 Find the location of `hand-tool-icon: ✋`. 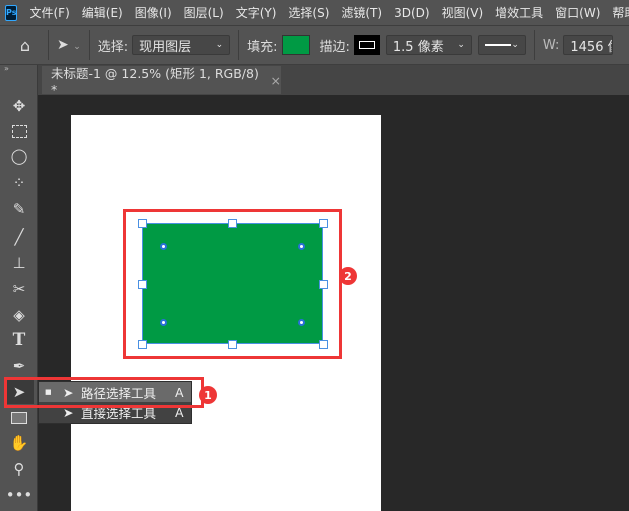

hand-tool-icon: ✋ is located at coordinates (19, 443).